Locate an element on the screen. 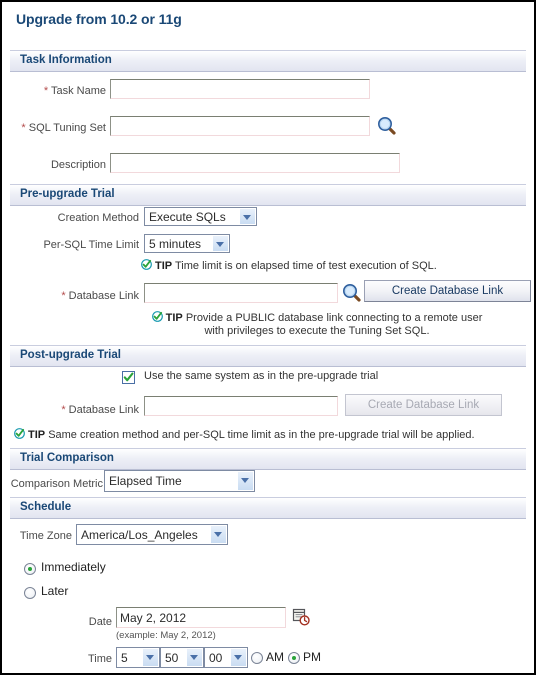 This screenshot has height=675, width=536. label-post-database-link: * Database Link is located at coordinates (70, 410).